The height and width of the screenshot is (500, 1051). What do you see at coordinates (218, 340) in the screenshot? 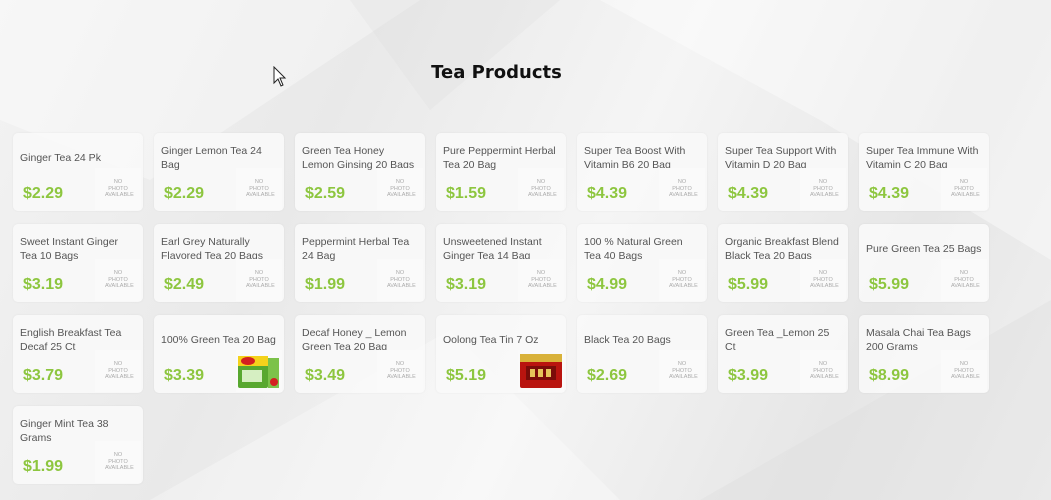
I see `product-name: 100% Green Tea 20 Bag` at bounding box center [218, 340].